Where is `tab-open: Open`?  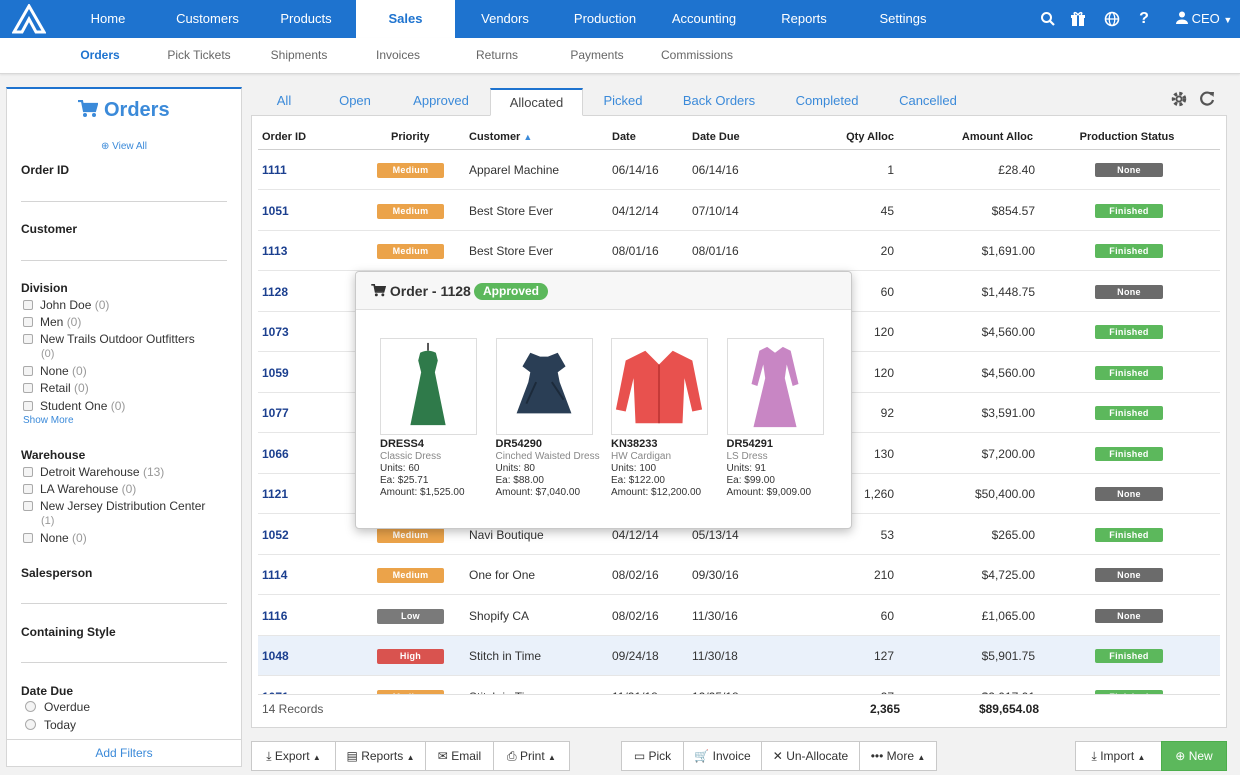 tab-open: Open is located at coordinates (355, 102).